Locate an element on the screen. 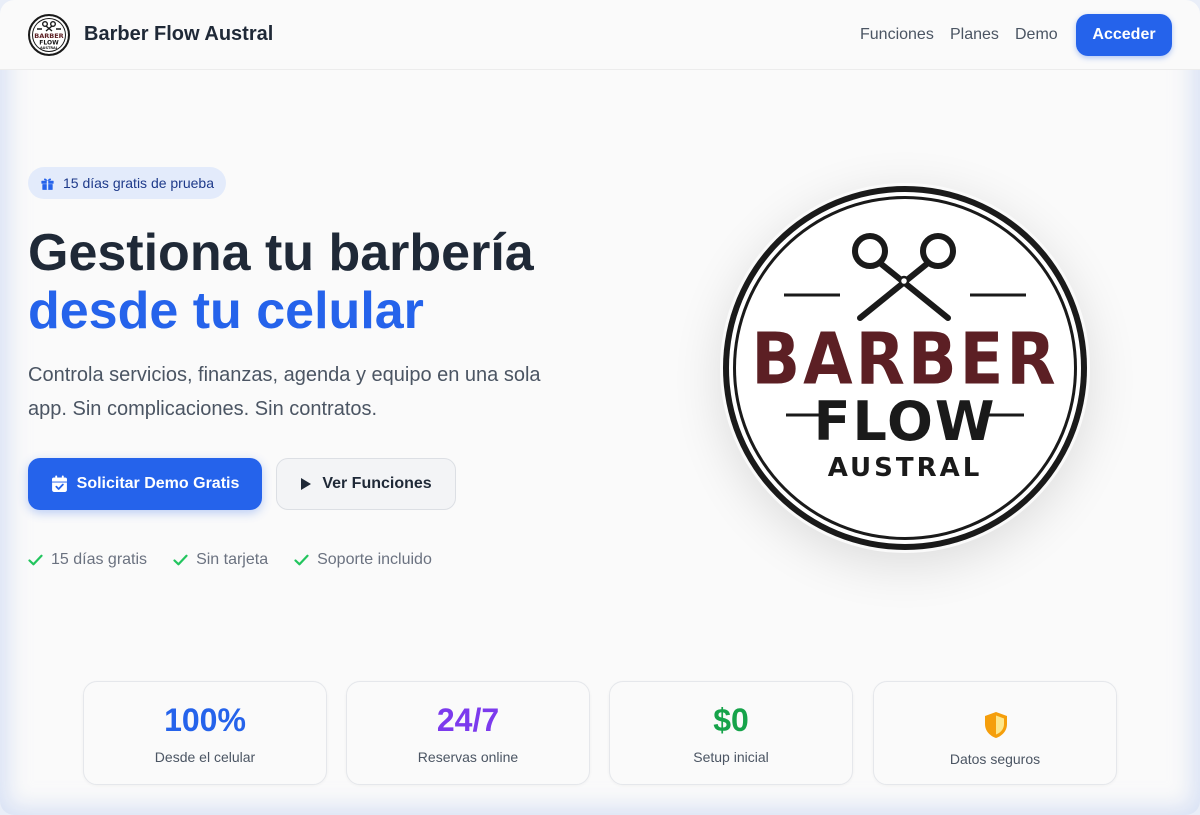 The height and width of the screenshot is (815, 1200). logo-text-austral: AUSTRAL is located at coordinates (905, 468).